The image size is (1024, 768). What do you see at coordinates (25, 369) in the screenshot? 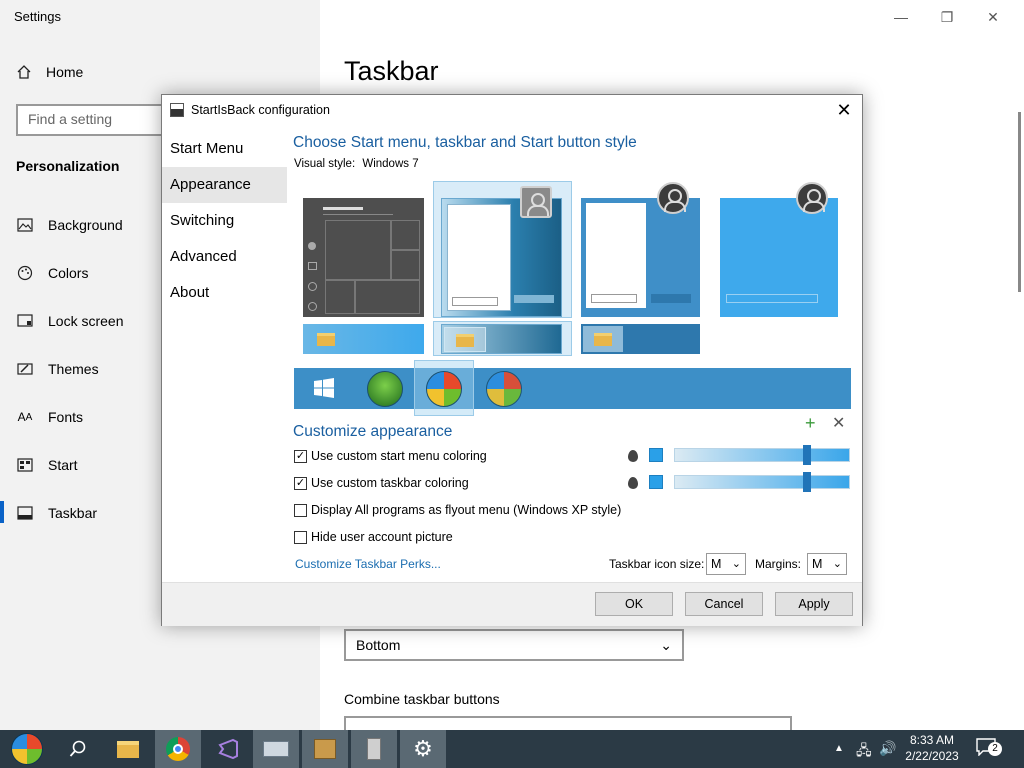
I see `themes-icon` at bounding box center [25, 369].